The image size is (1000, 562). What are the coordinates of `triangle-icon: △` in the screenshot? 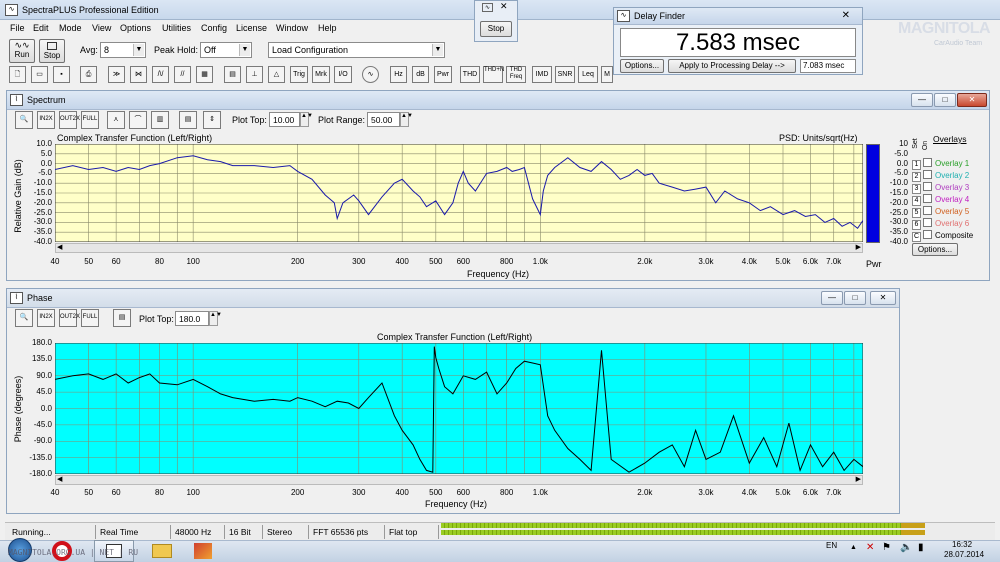 It's located at (276, 74).